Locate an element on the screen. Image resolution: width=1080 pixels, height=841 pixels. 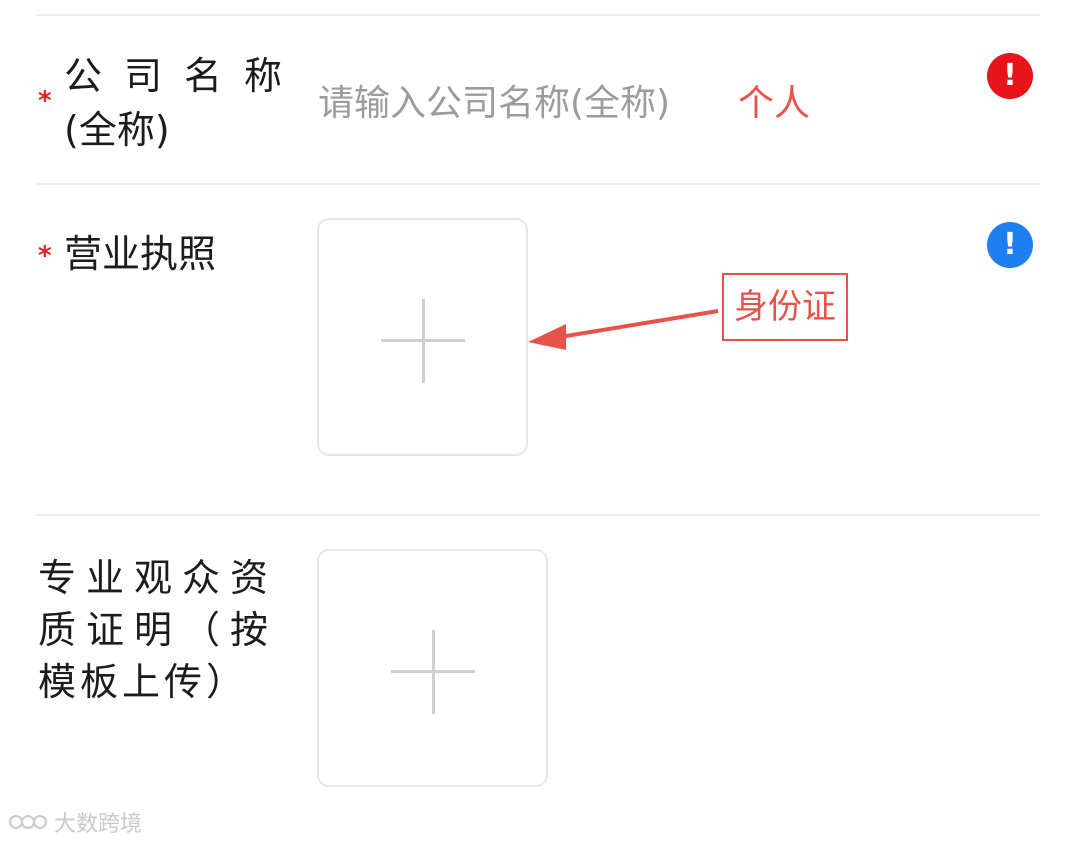
plus-icon is located at coordinates (433, 672).